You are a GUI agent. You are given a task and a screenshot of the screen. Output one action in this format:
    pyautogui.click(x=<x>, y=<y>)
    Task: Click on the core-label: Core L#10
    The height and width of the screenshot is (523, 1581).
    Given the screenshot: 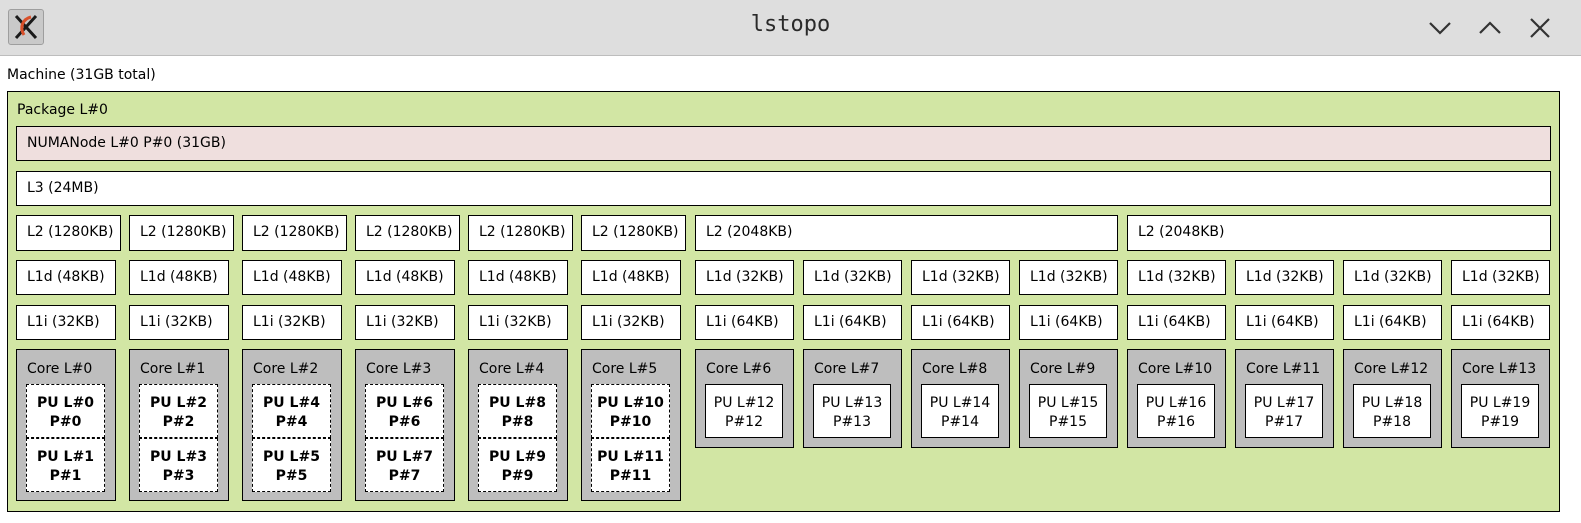 What is the action you would take?
    pyautogui.click(x=1175, y=369)
    